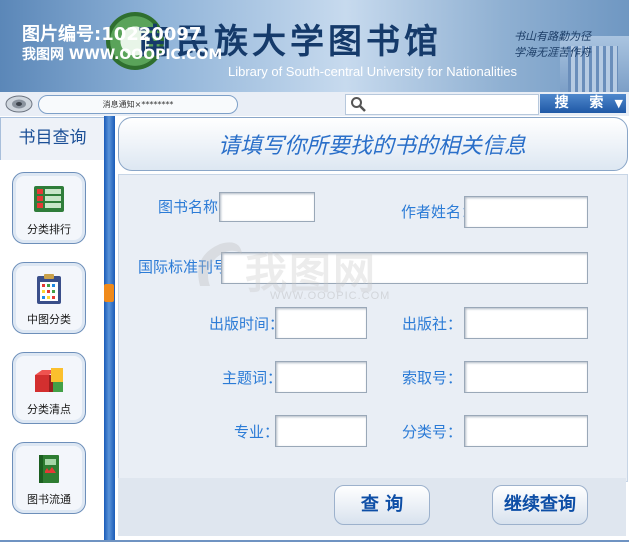 The height and width of the screenshot is (546, 629). I want to click on isbn-field, so click(404, 268).